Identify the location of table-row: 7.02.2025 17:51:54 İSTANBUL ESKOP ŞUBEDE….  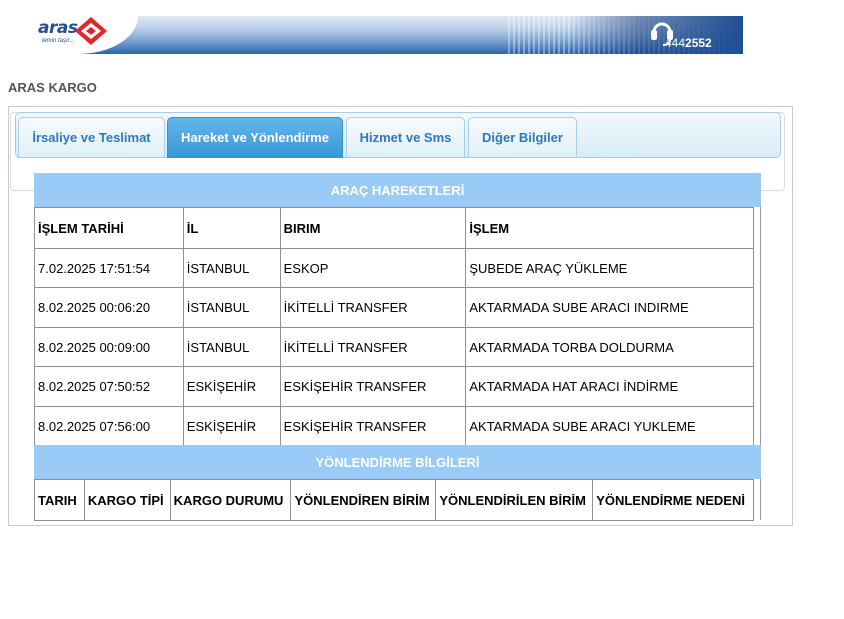
(394, 268).